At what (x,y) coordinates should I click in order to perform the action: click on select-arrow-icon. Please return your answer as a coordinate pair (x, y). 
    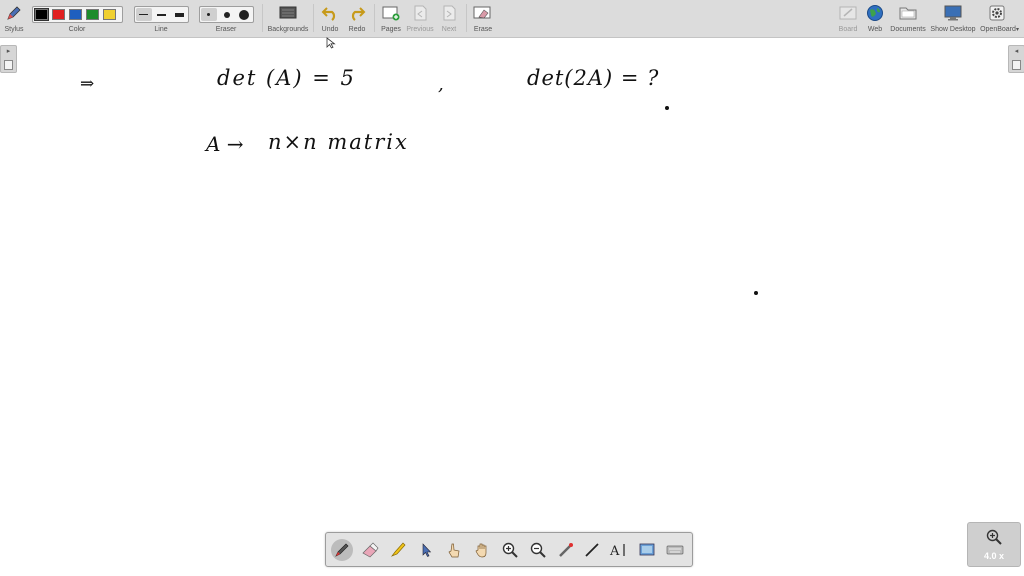
    Looking at the image, I should click on (427, 550).